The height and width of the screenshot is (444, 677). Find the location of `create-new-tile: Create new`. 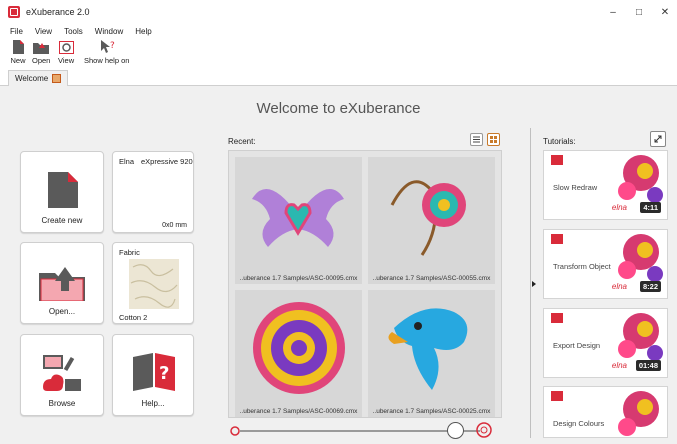

create-new-tile: Create new is located at coordinates (62, 192).